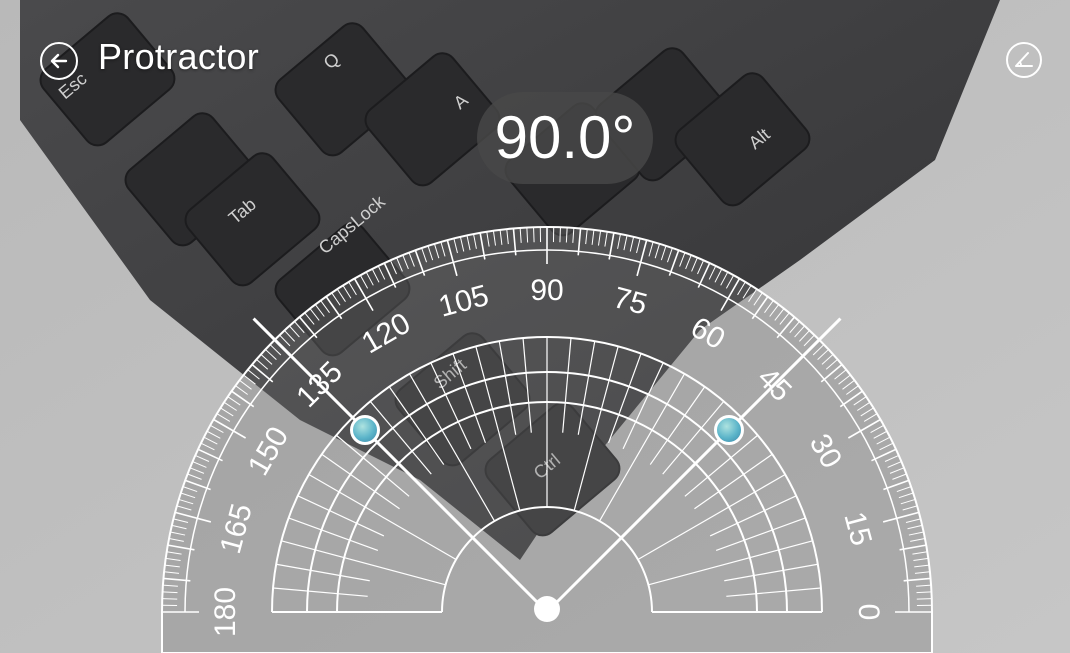 The height and width of the screenshot is (653, 1070). I want to click on back-button, so click(59, 61).